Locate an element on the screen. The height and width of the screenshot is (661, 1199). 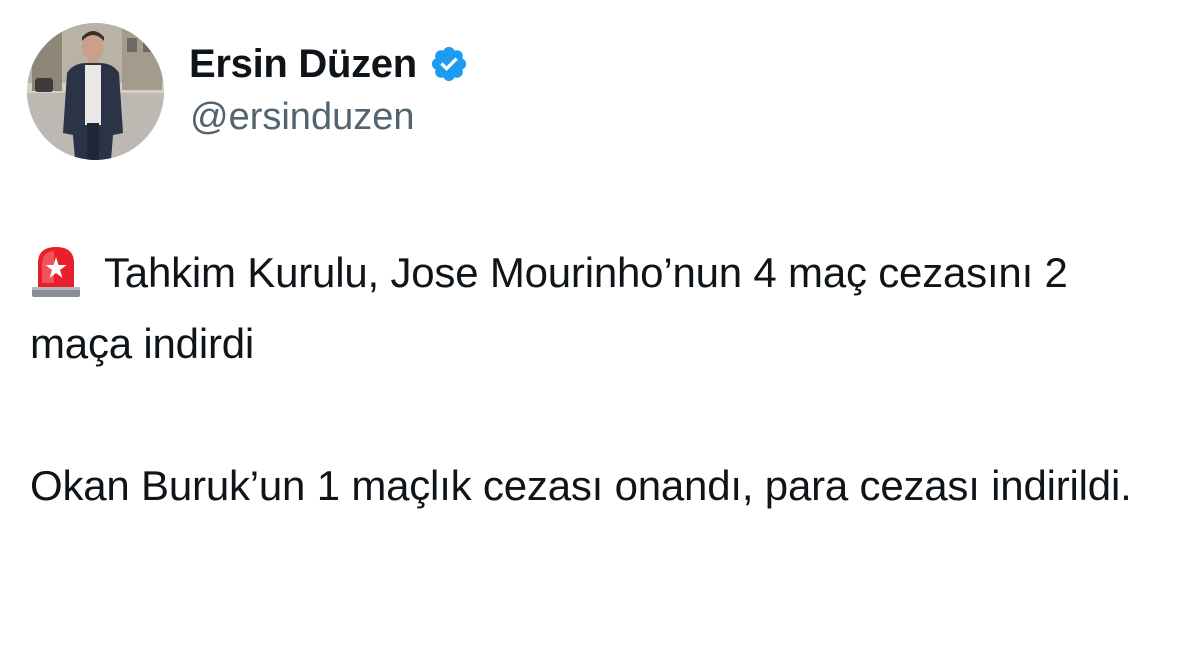
police-car-light-icon is located at coordinates (56, 271).